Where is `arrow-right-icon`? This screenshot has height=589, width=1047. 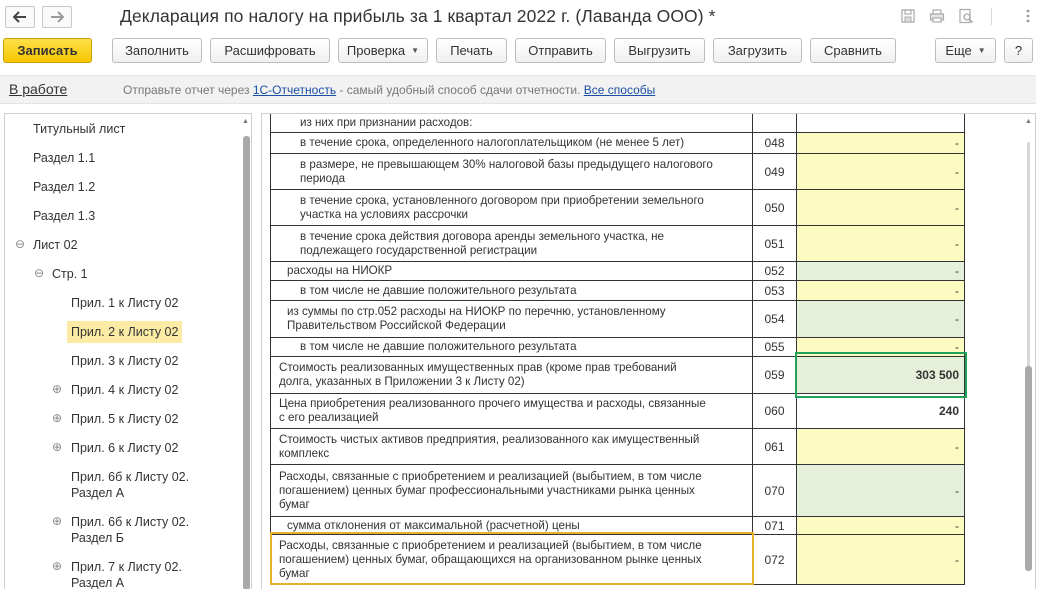 arrow-right-icon is located at coordinates (57, 17).